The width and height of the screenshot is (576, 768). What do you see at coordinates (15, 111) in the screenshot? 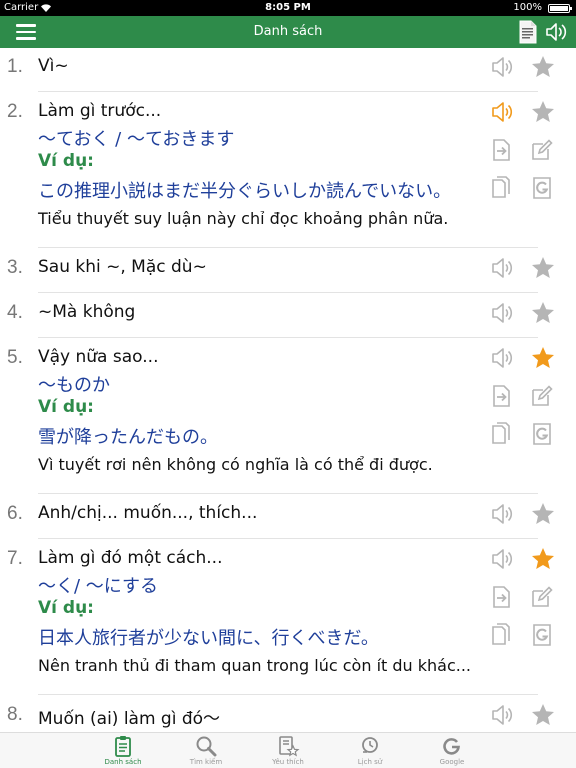
I see `item-number: 2.` at bounding box center [15, 111].